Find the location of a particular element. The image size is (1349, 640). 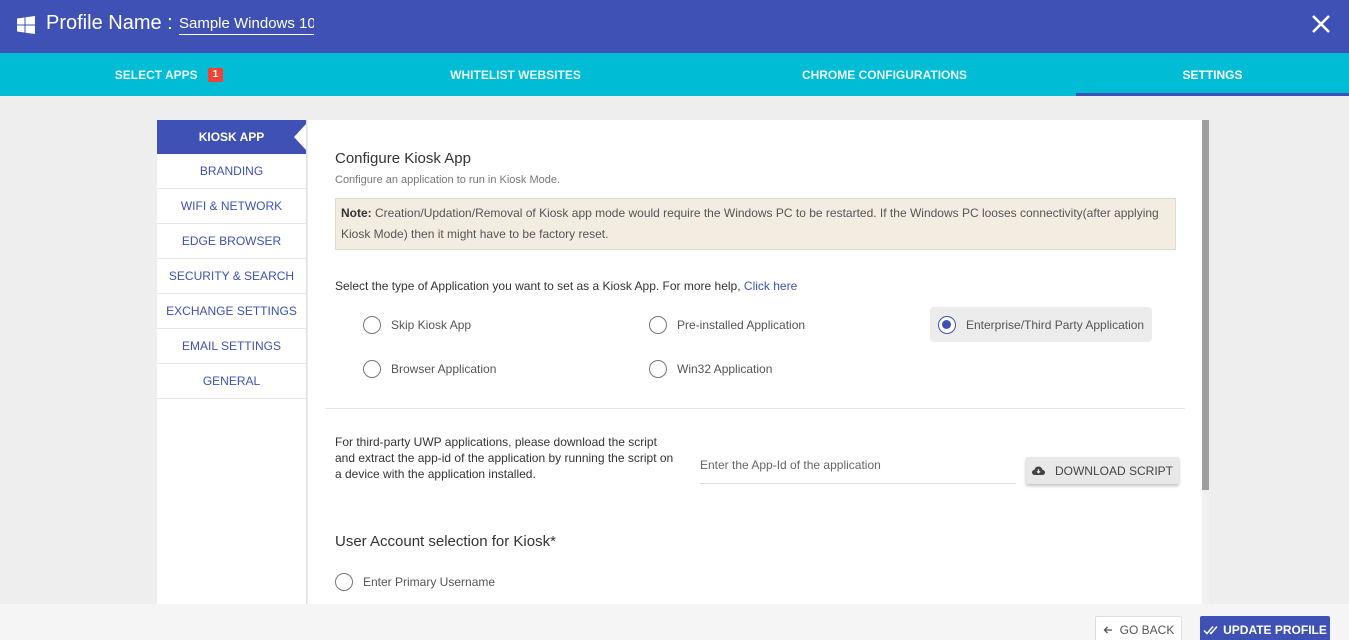

page-title: Configure Kiosk App is located at coordinates (403, 158).